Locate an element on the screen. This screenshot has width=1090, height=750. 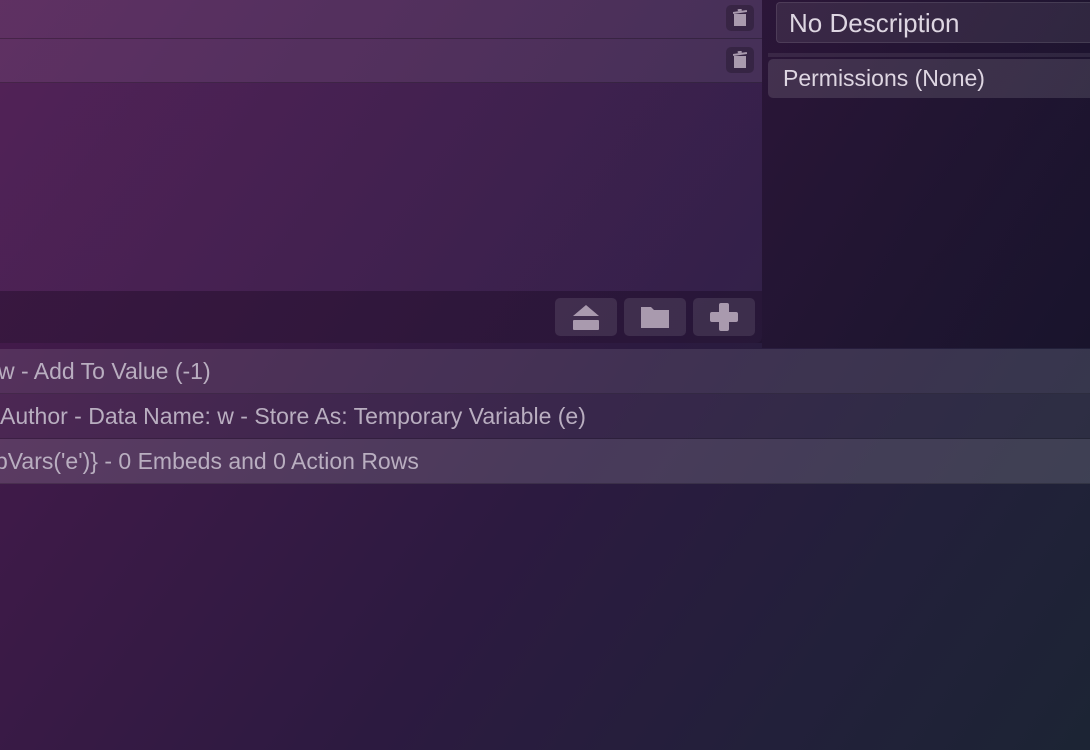
folder-button is located at coordinates (655, 317).